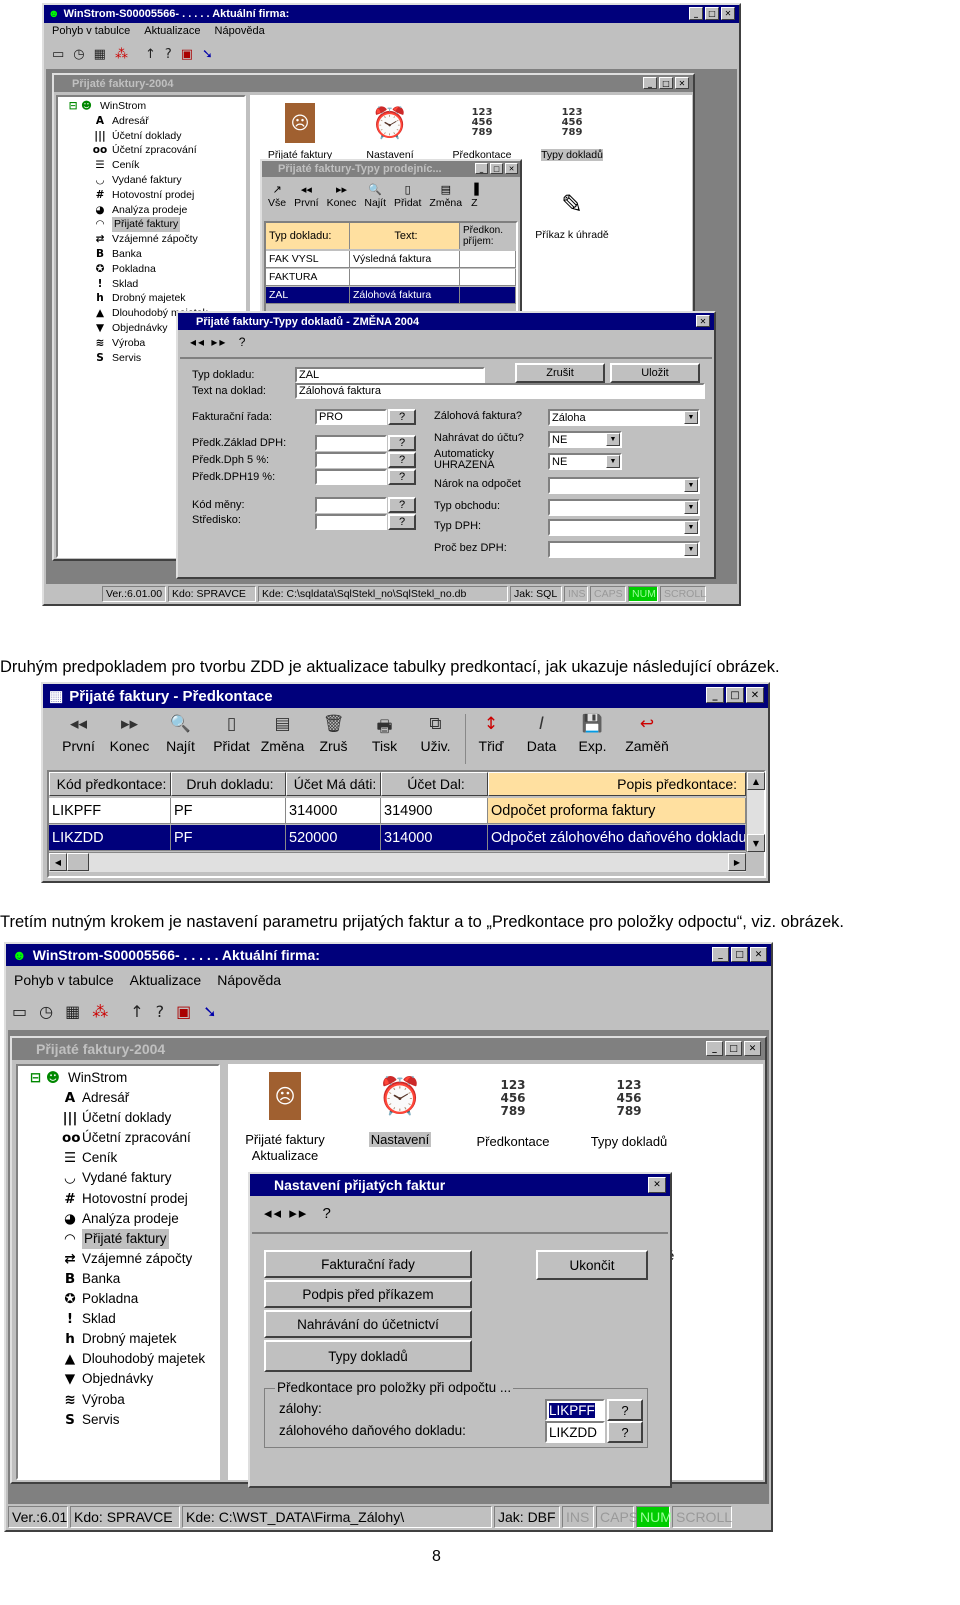 This screenshot has height=1605, width=960. What do you see at coordinates (282, 739) in the screenshot?
I see `tool-4: ▤ Změna` at bounding box center [282, 739].